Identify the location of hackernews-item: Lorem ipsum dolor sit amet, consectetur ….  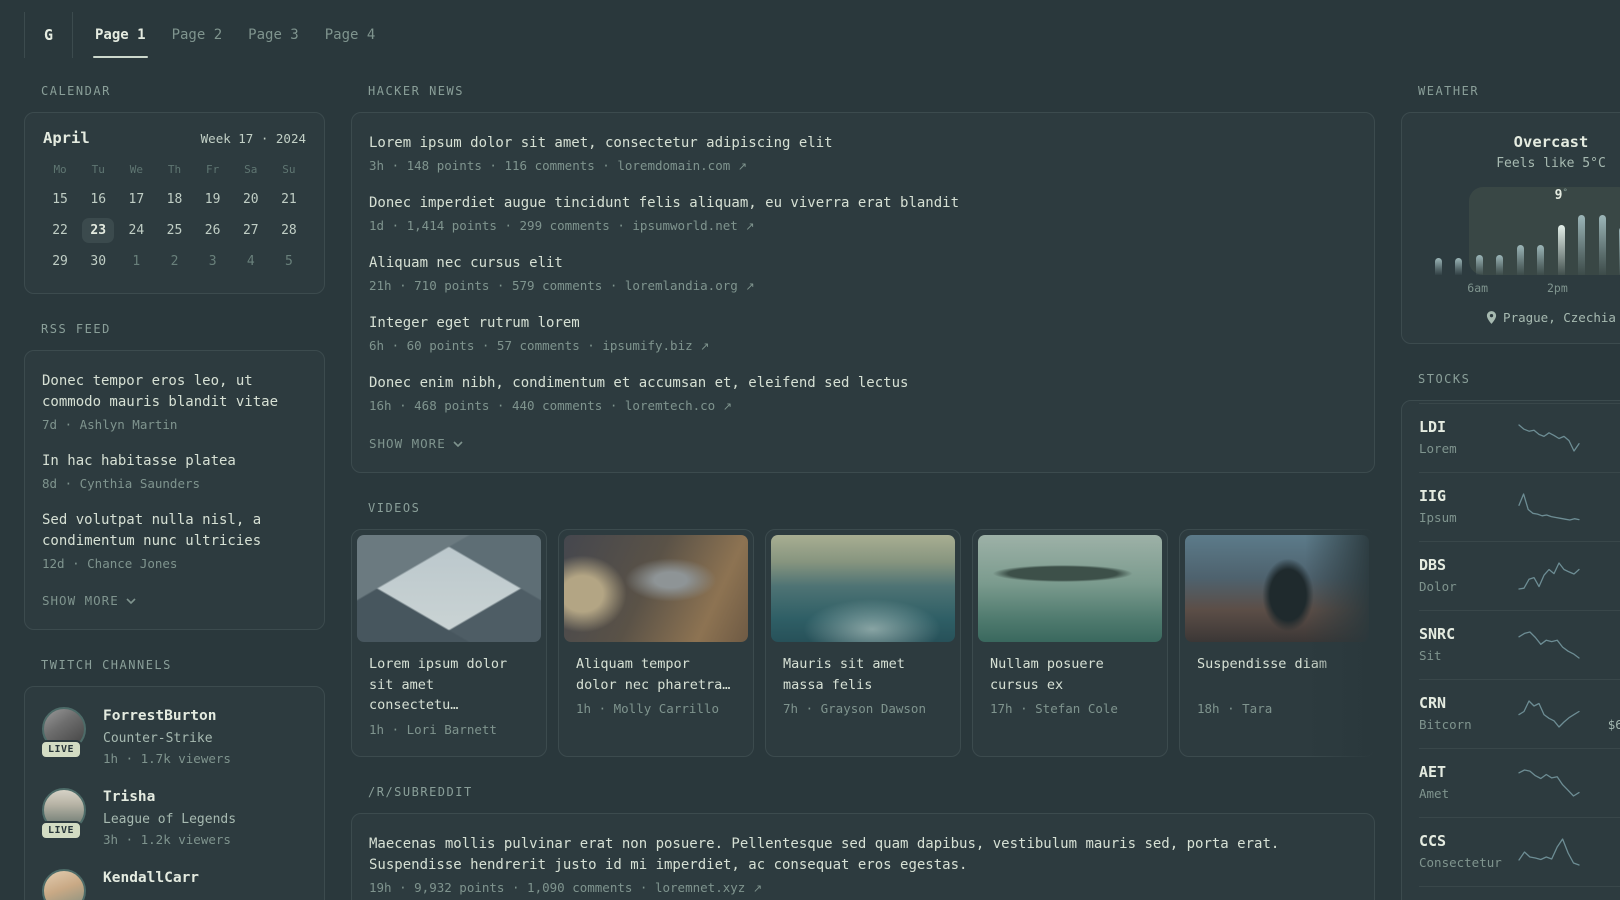
(863, 154).